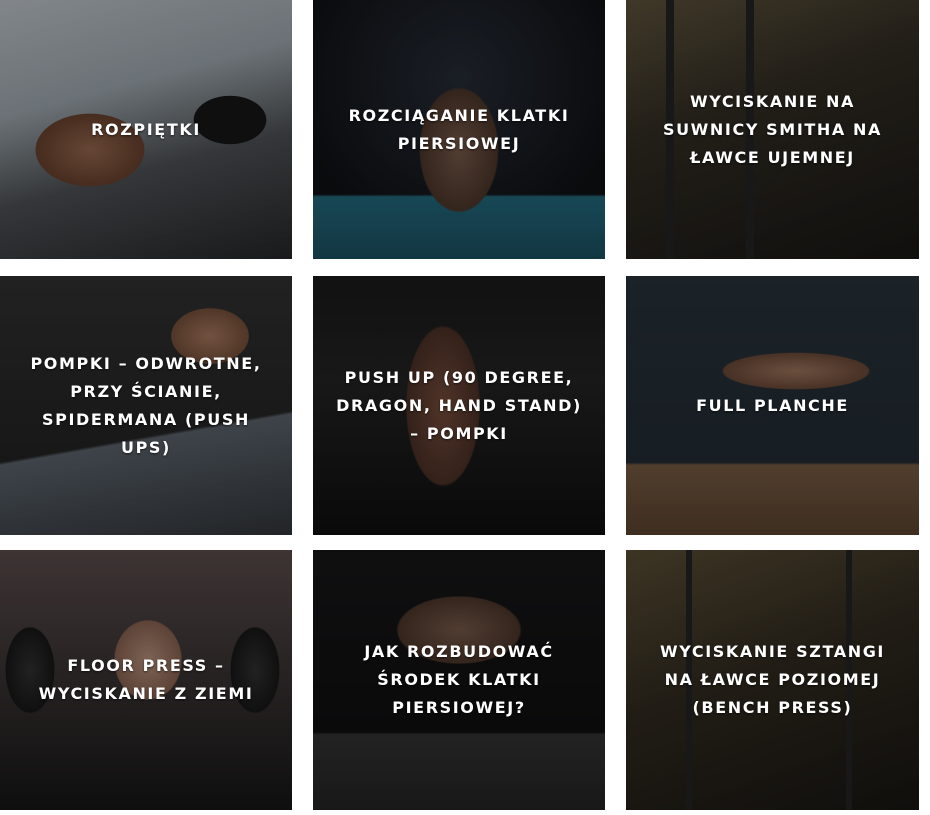  I want to click on card-title: FLOOR PRESS – WYCISKANIE Z ZIEMI, so click(146, 679).